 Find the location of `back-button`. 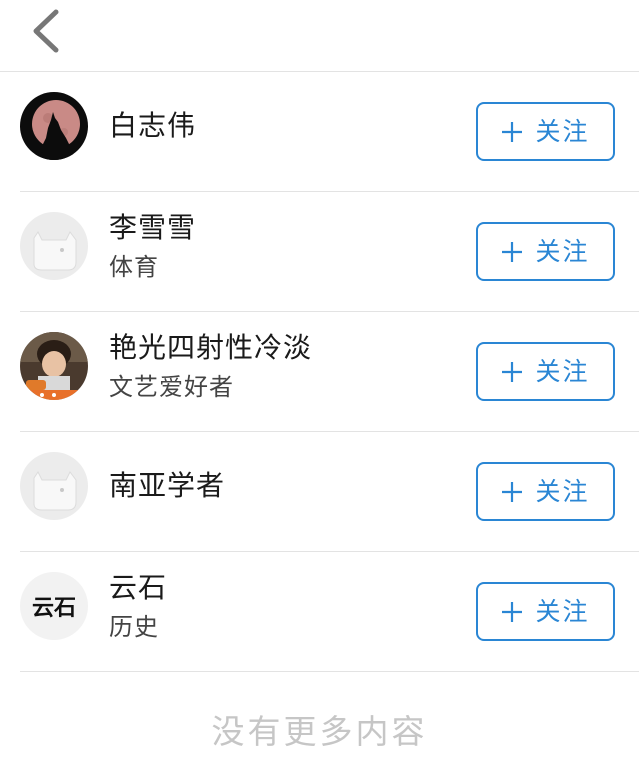

back-button is located at coordinates (46, 30).